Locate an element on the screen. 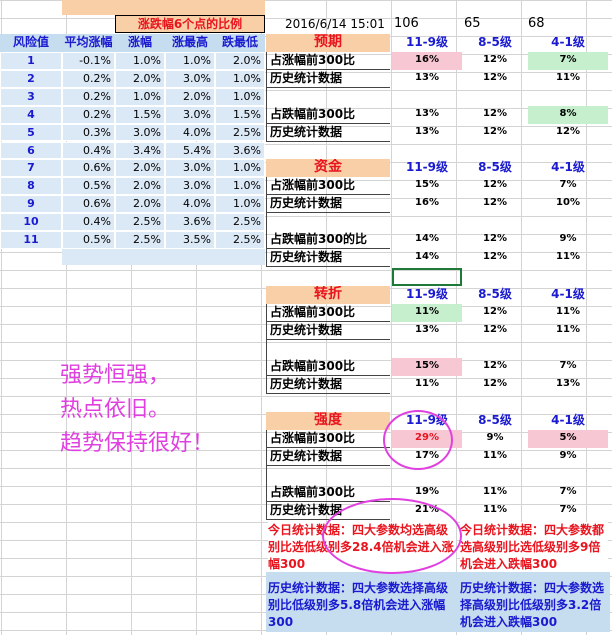 This screenshot has width=612, height=635. left-cell-r1-c3: 3.0% is located at coordinates (190, 78).